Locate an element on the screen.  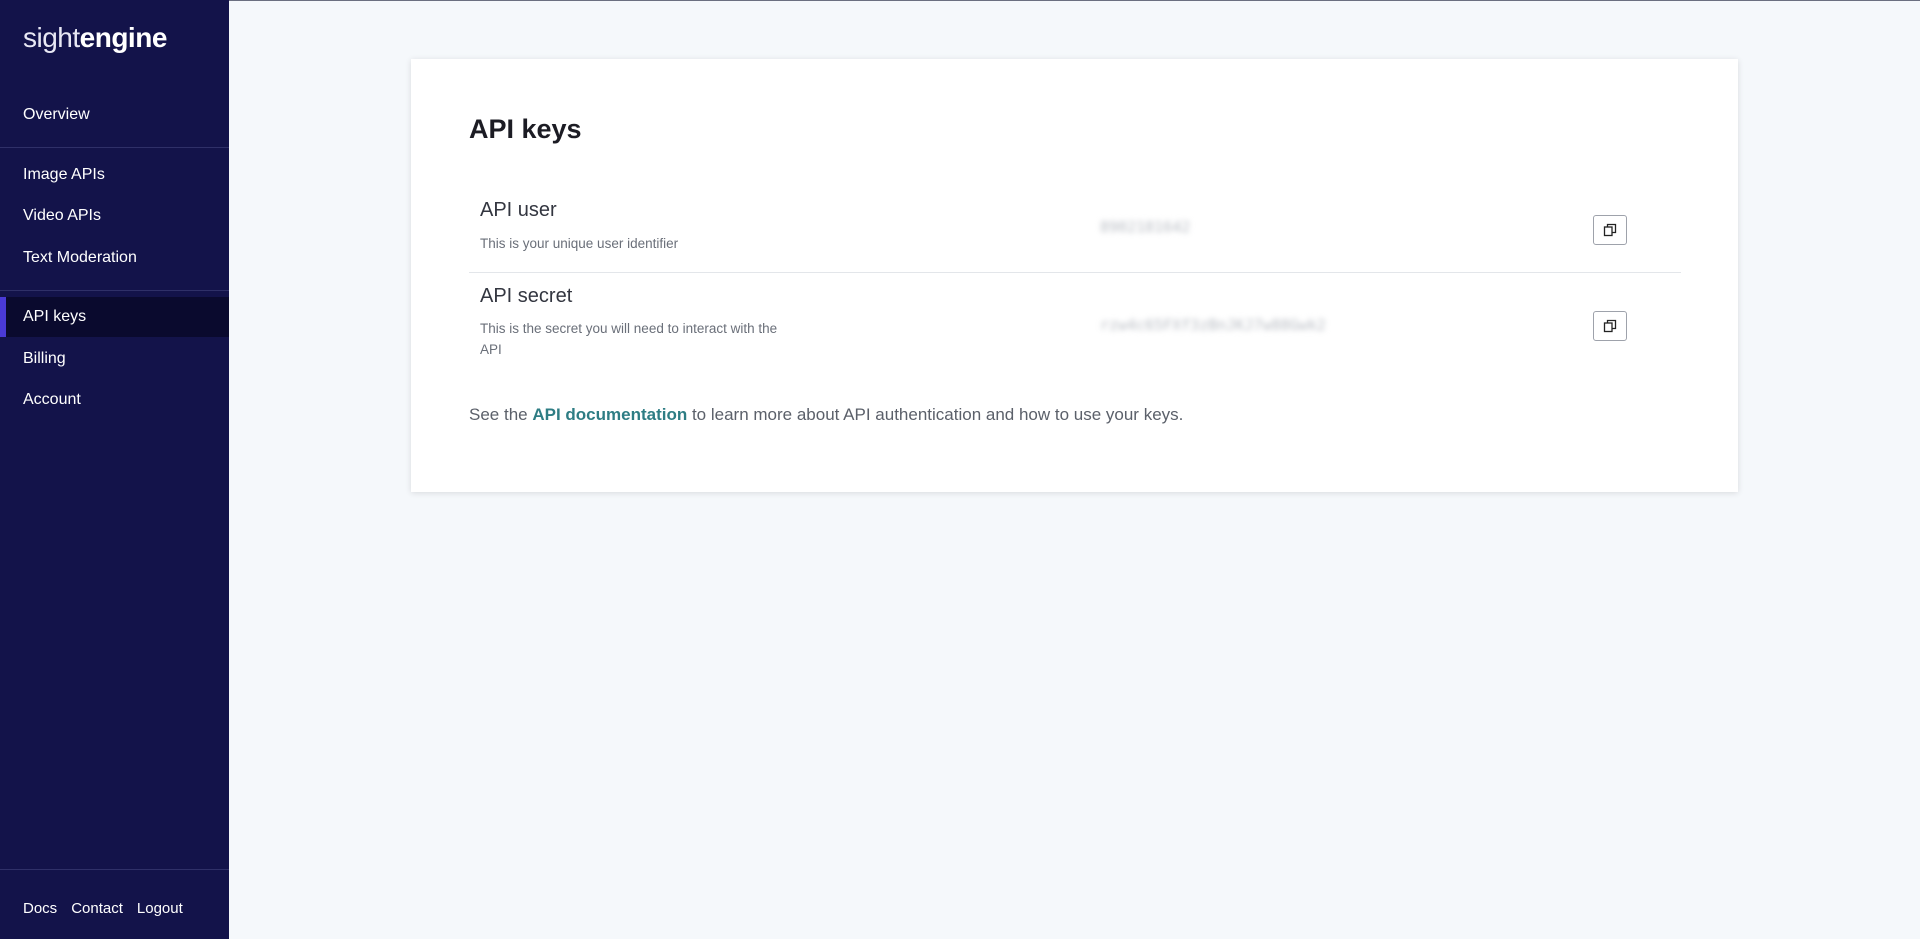
footer-link-logout: Logout is located at coordinates (160, 908).